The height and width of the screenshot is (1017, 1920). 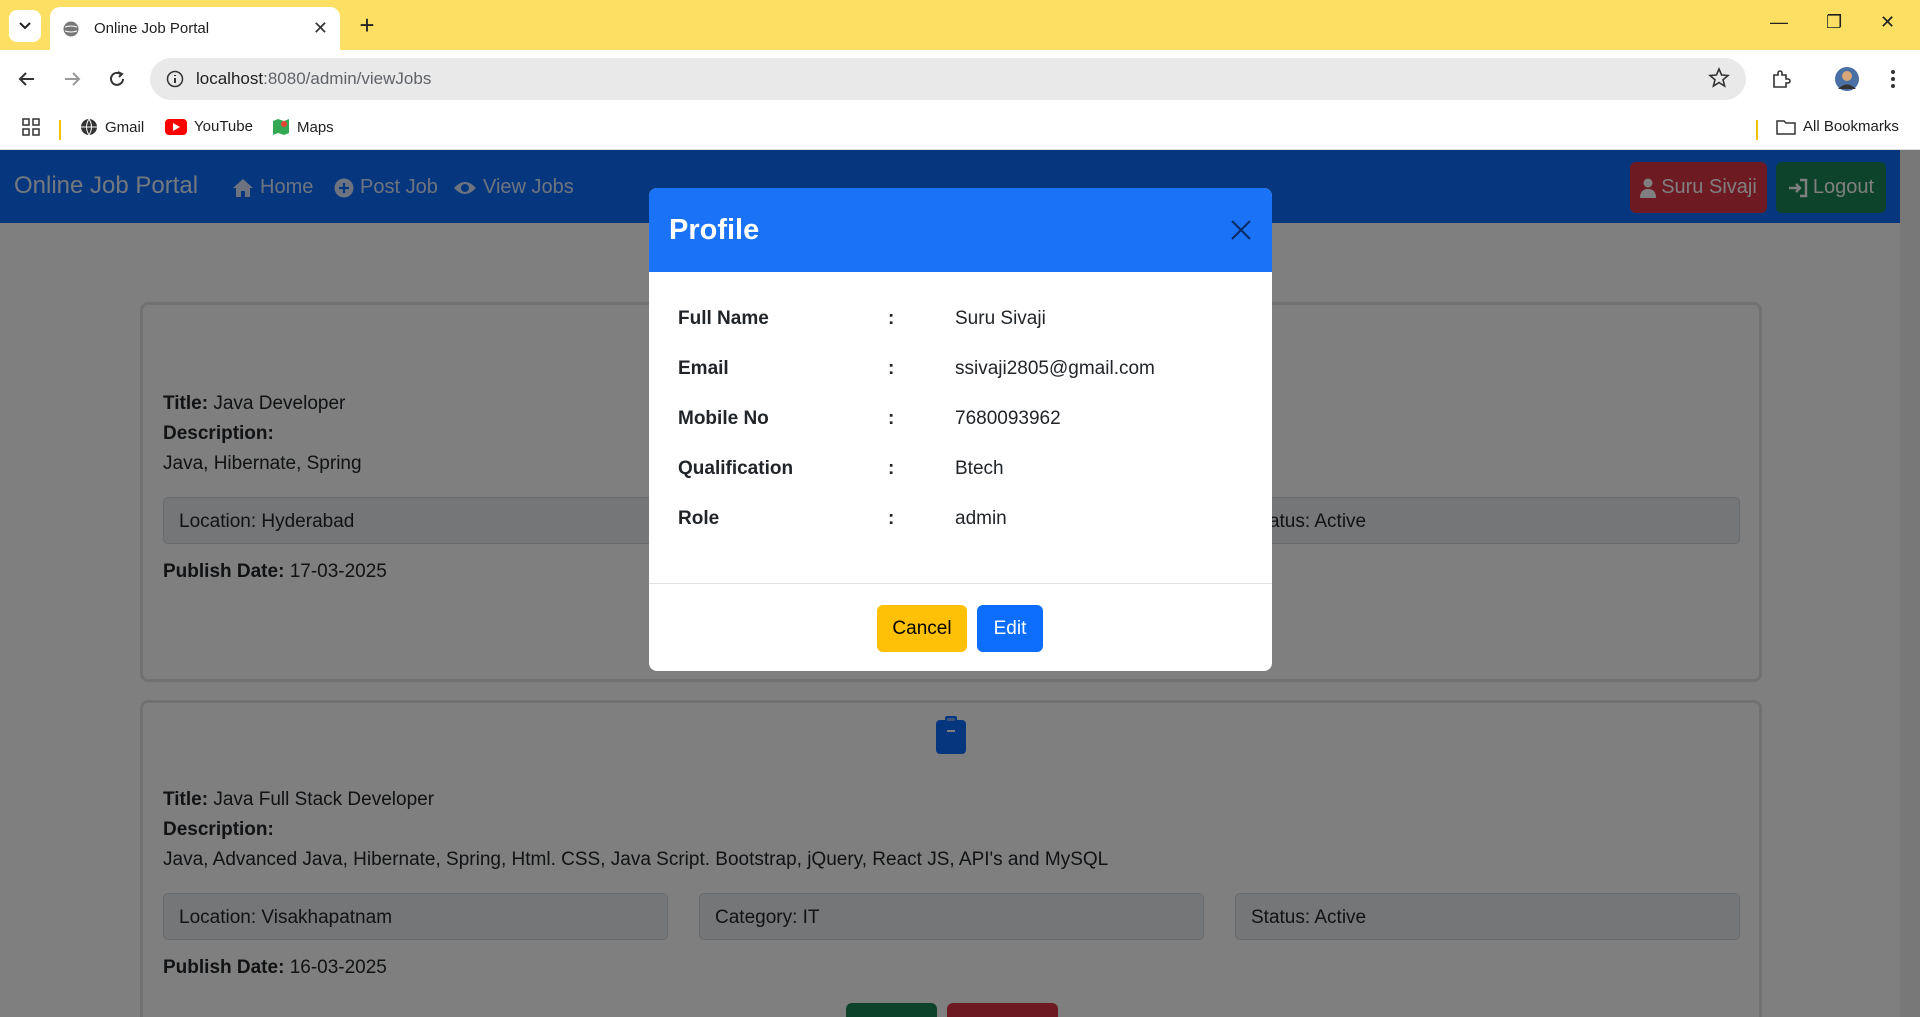 I want to click on all-bookmarks: All Bookmarks, so click(x=1837, y=126).